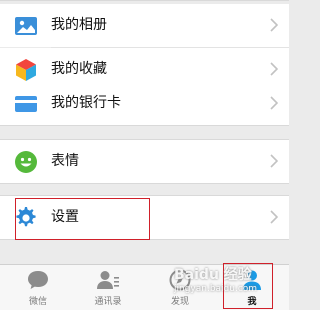 The width and height of the screenshot is (320, 310). Describe the element at coordinates (79, 25) in the screenshot. I see `menu-item-label: 我的相册` at that location.